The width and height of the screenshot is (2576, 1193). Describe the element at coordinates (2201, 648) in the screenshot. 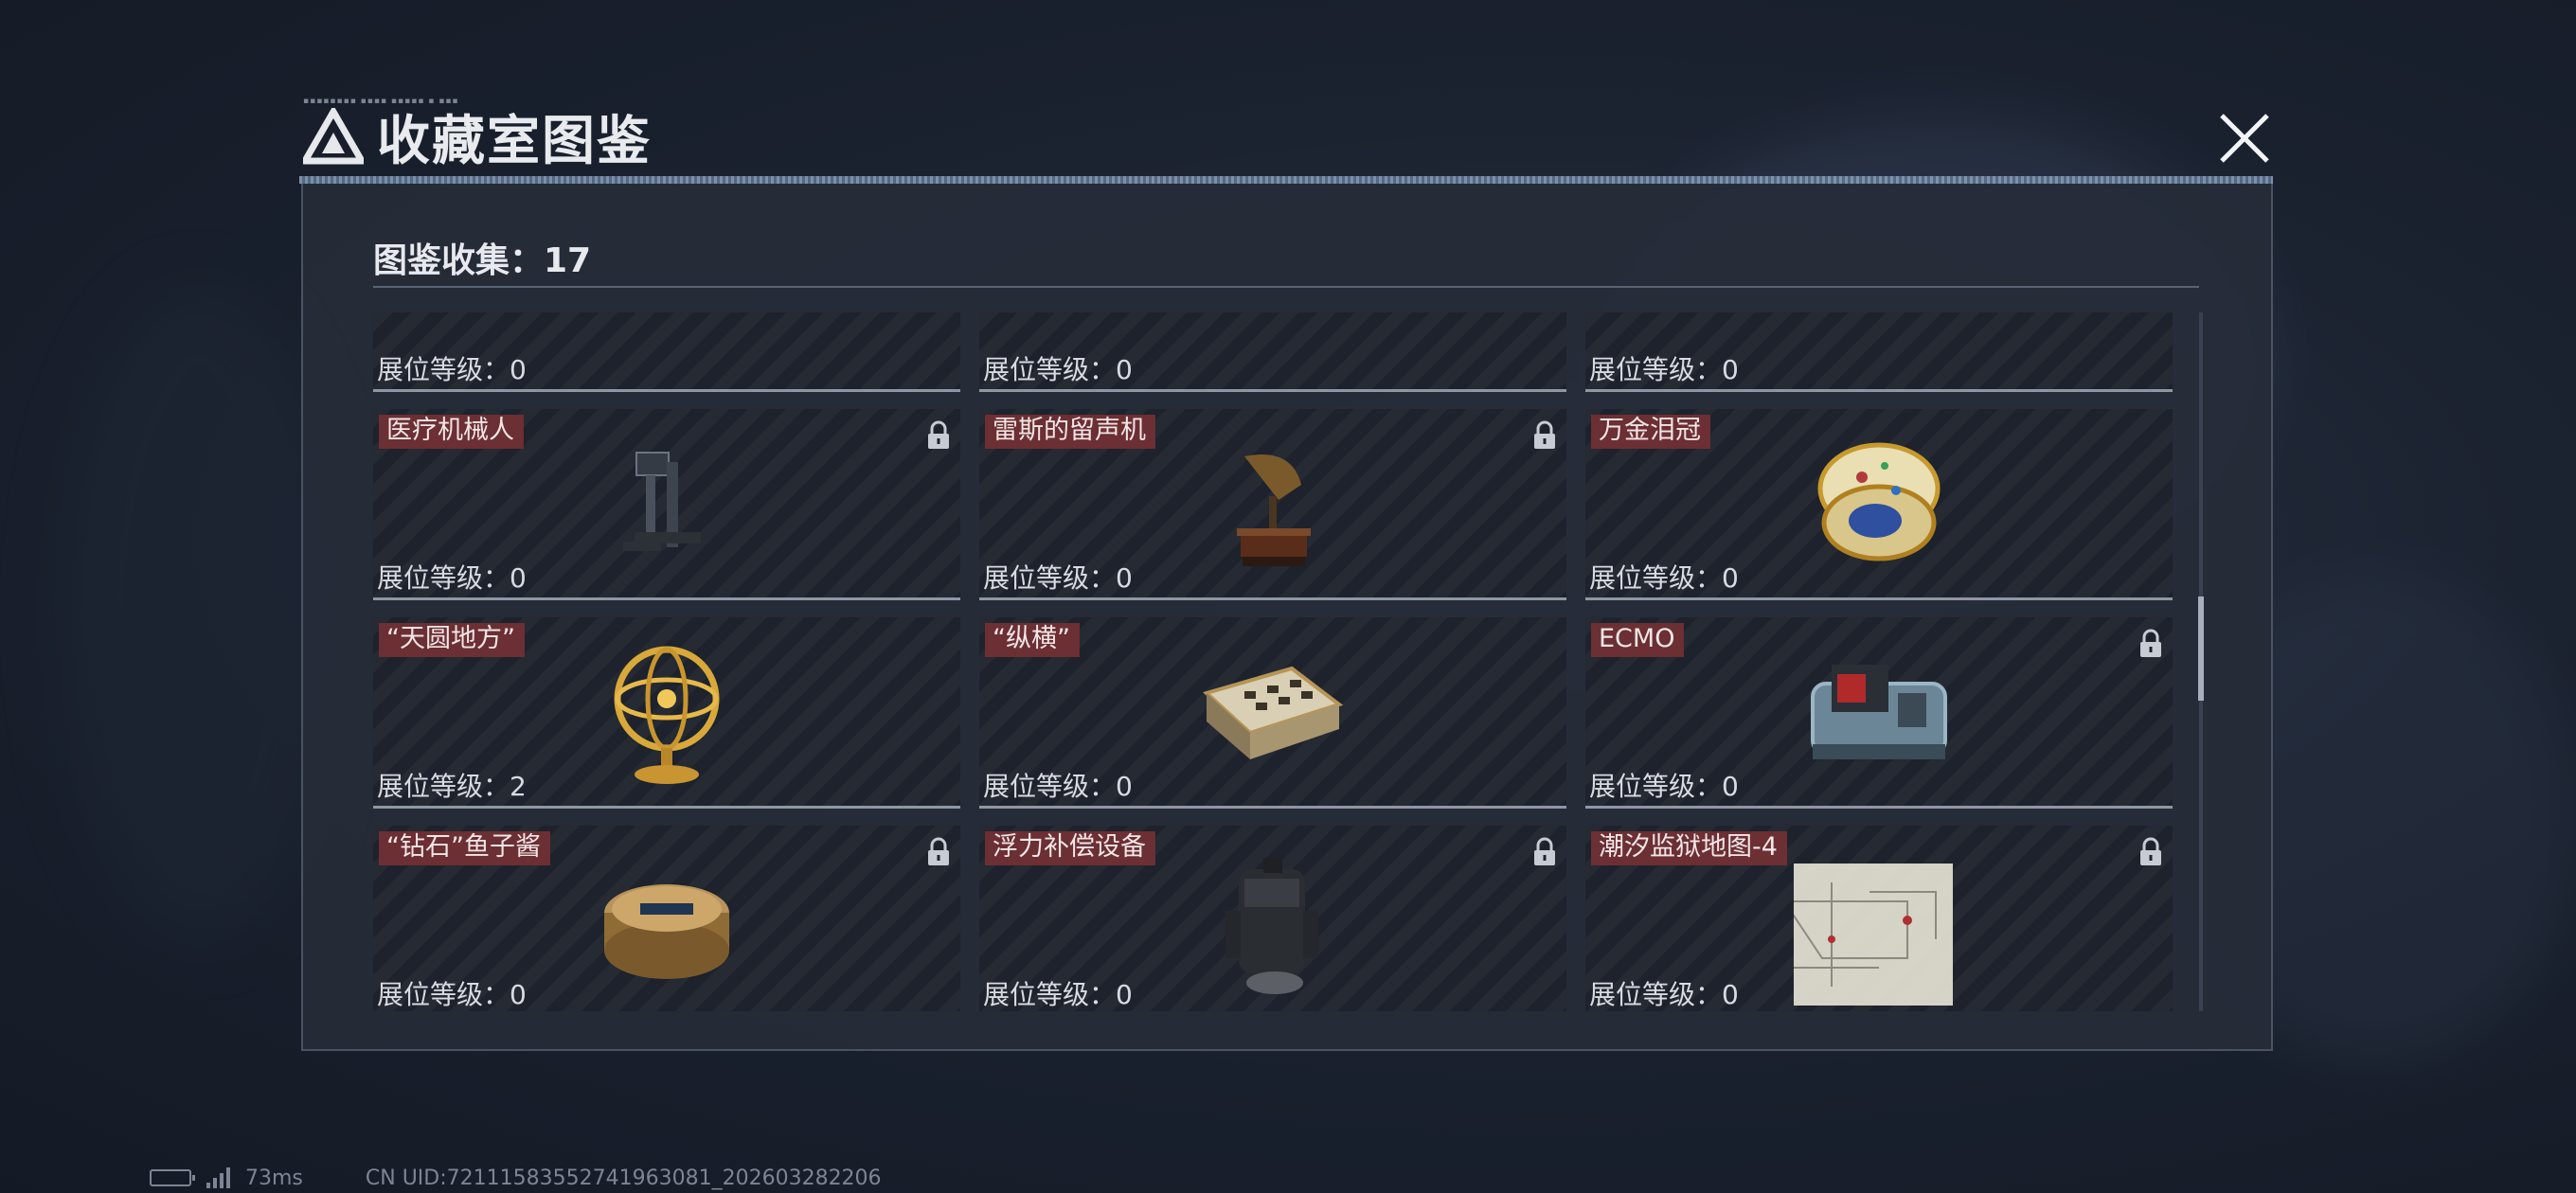

I see `scrollbar-thumb` at that location.